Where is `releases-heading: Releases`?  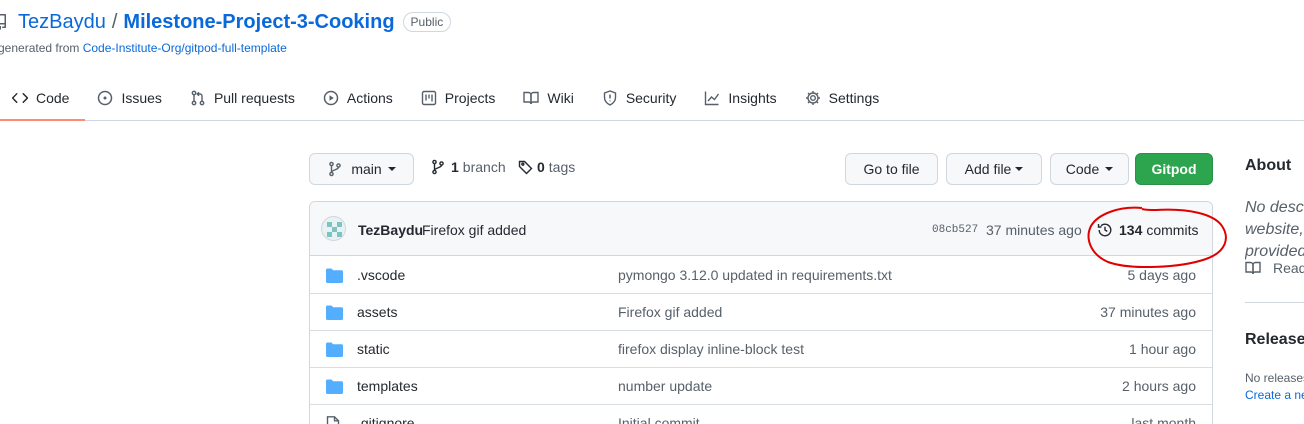
releases-heading: Releases is located at coordinates (1274, 340).